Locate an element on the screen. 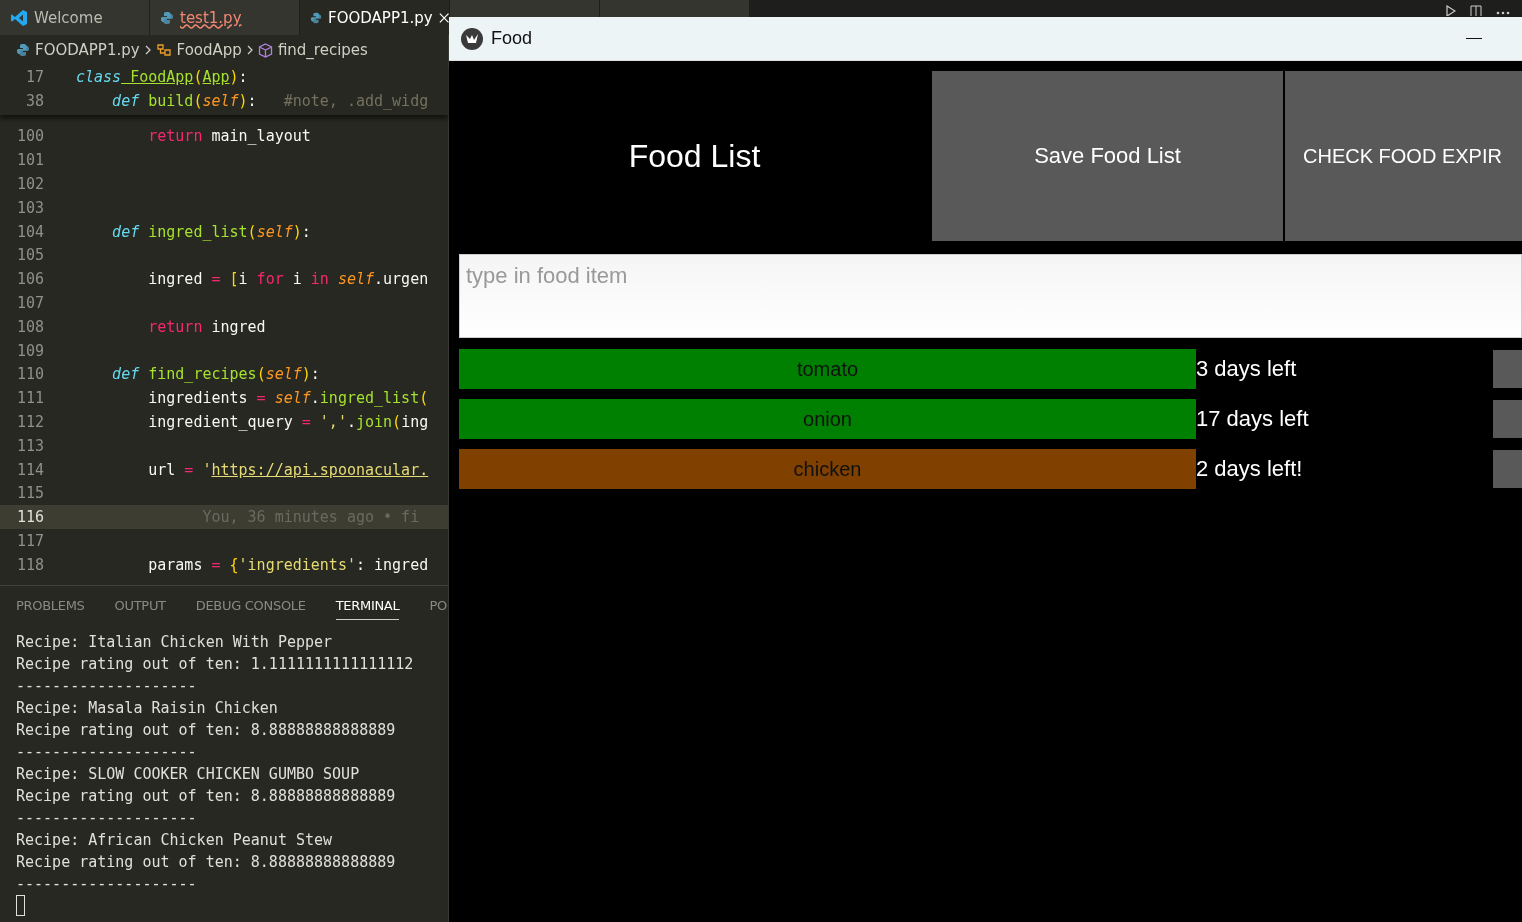 The image size is (1522, 922). line-number: 100 is located at coordinates (29, 136).